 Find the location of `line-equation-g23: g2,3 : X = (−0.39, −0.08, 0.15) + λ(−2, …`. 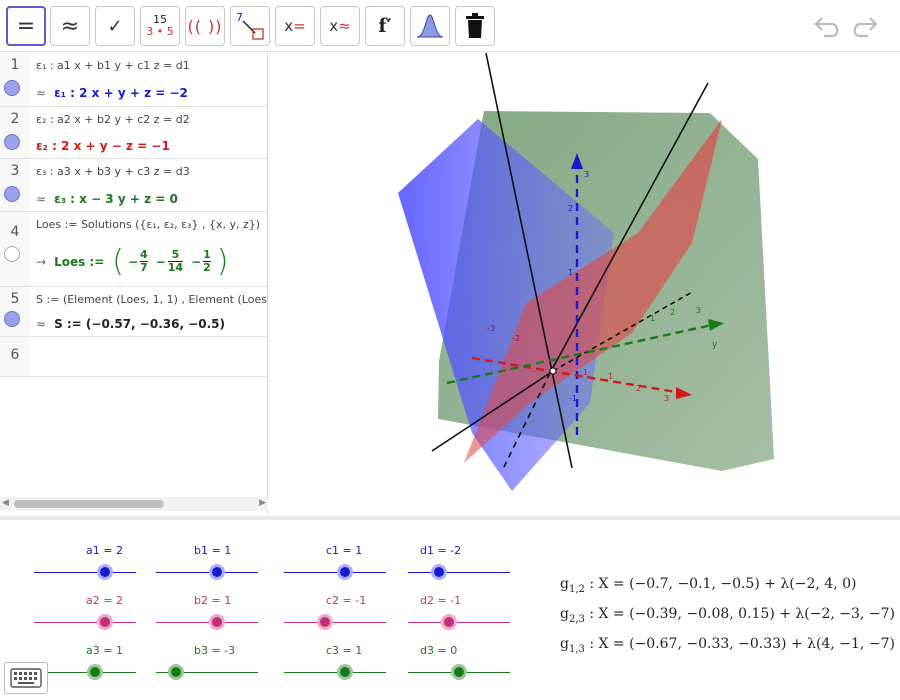

line-equation-g23: g2,3 : X = (−0.39, −0.08, 0.15) + λ(−2, … is located at coordinates (727, 615).